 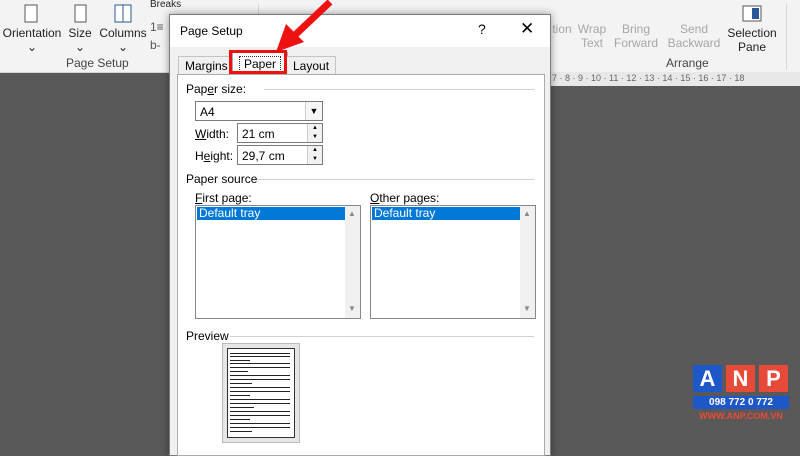 What do you see at coordinates (80, 33) in the screenshot?
I see `size-label: Size` at bounding box center [80, 33].